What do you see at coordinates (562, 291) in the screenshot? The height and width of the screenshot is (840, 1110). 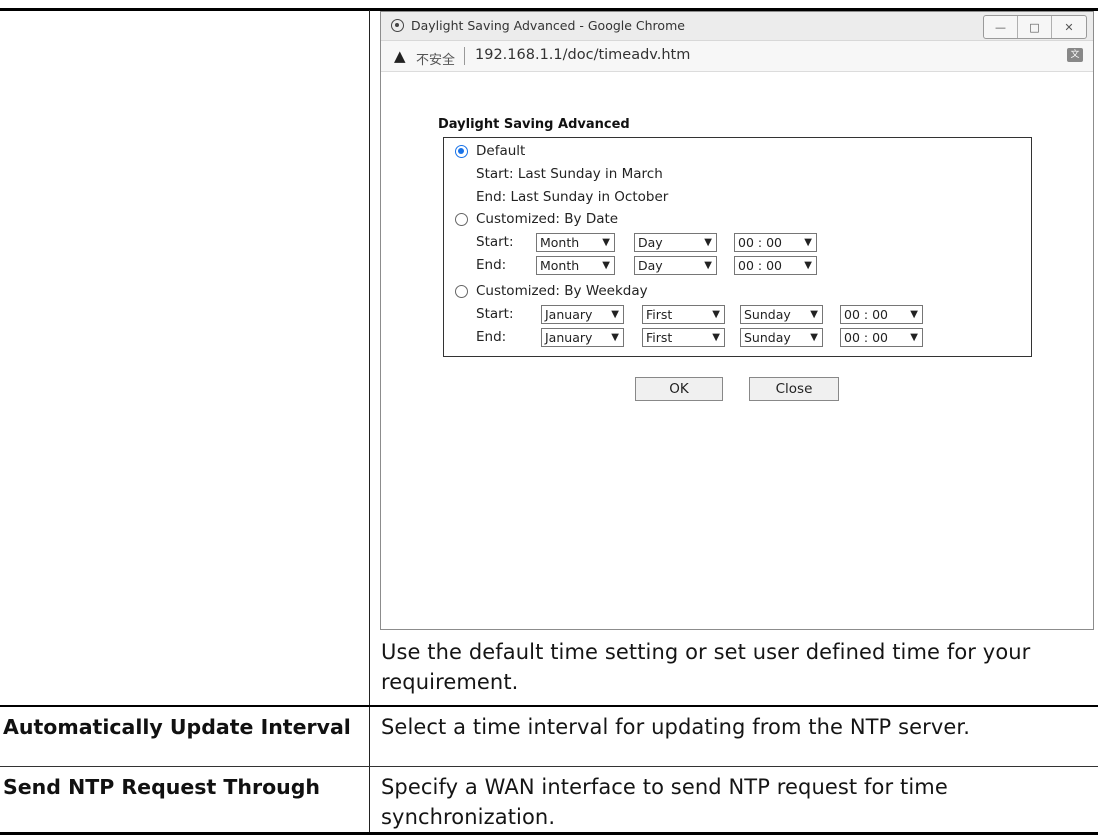 I see `by-weekday-label: Customized: By Weekday` at bounding box center [562, 291].